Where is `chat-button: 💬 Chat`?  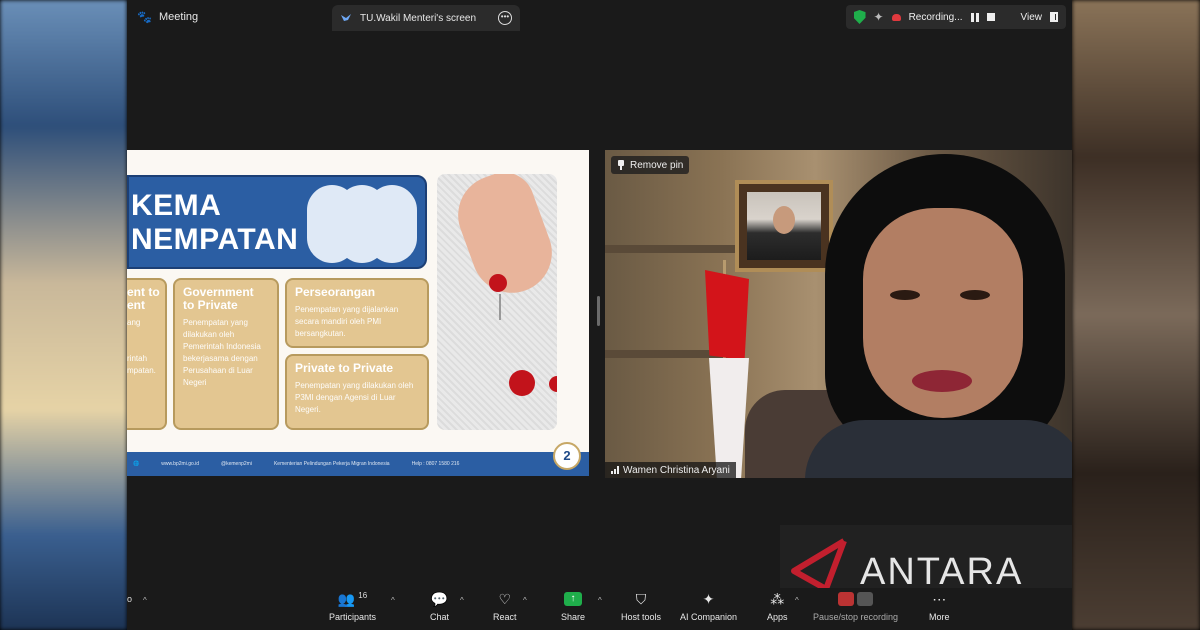 chat-button: 💬 Chat is located at coordinates (440, 606).